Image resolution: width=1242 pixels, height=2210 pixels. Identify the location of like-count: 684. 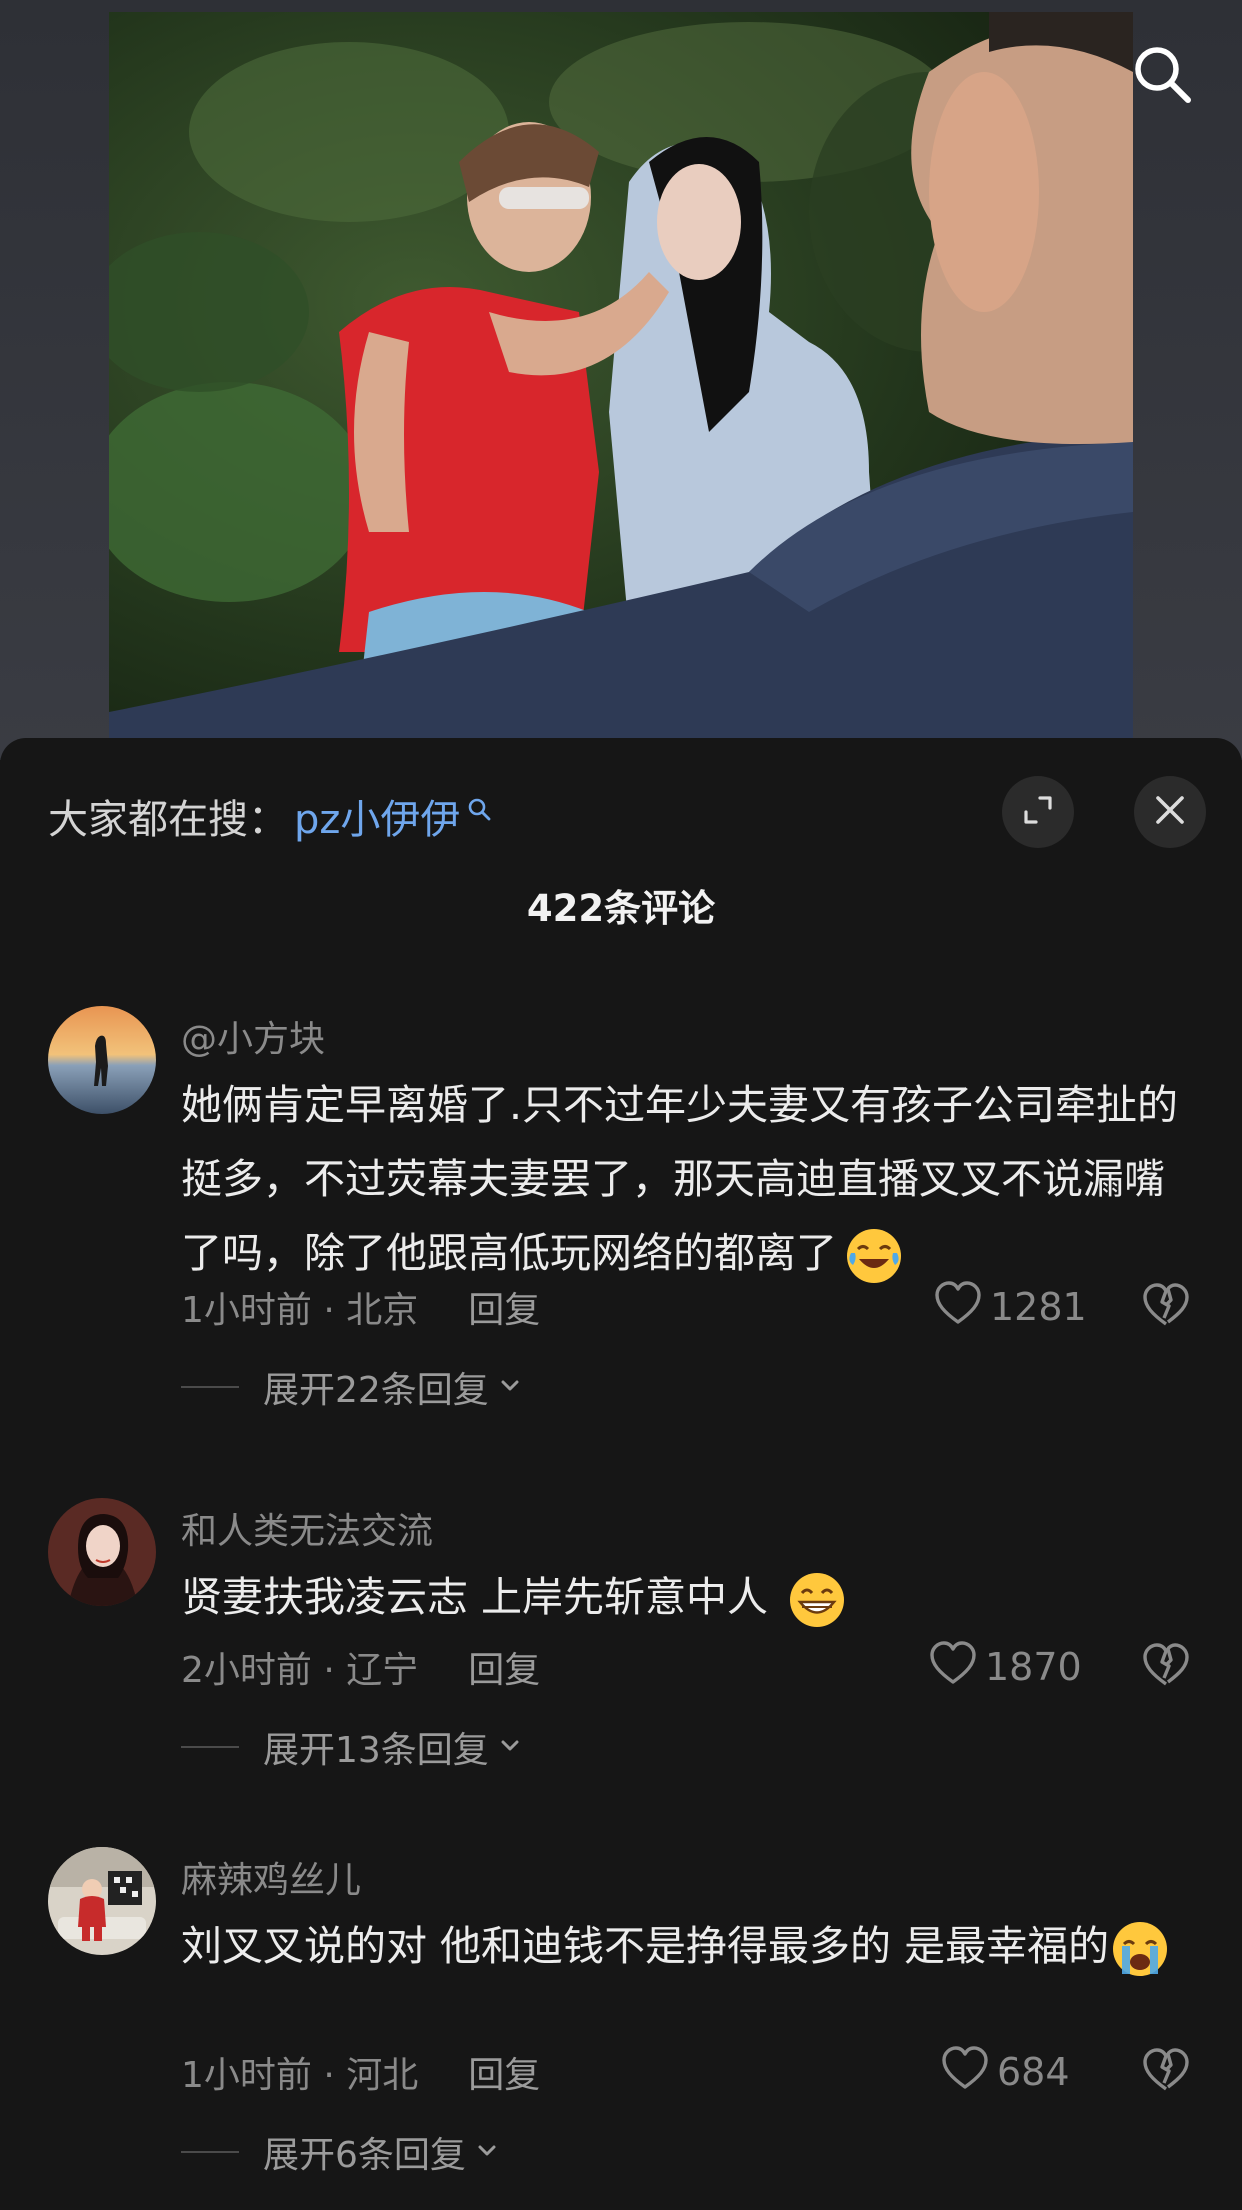
(1033, 2072).